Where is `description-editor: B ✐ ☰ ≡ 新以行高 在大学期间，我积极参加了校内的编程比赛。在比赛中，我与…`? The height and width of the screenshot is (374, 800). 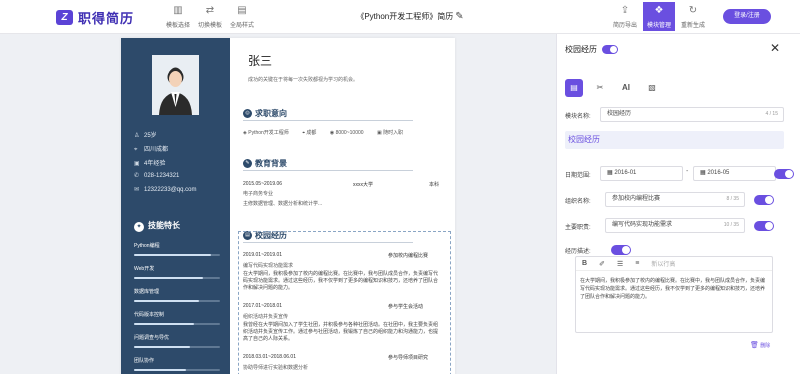
description-editor: B ✐ ☰ ≡ 新以行高 在大学期间，我积极参加了校内的编程比赛。在比赛中，我与… is located at coordinates (674, 294).